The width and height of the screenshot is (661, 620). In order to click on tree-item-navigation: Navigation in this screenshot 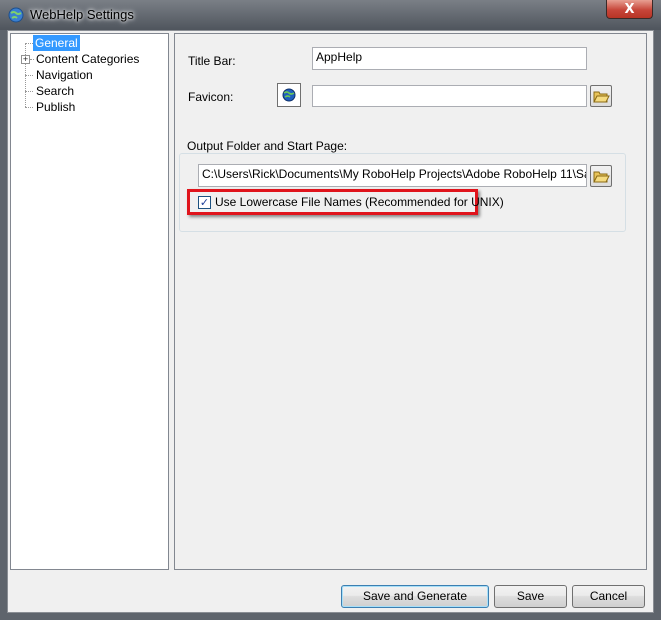, I will do `click(89, 75)`.